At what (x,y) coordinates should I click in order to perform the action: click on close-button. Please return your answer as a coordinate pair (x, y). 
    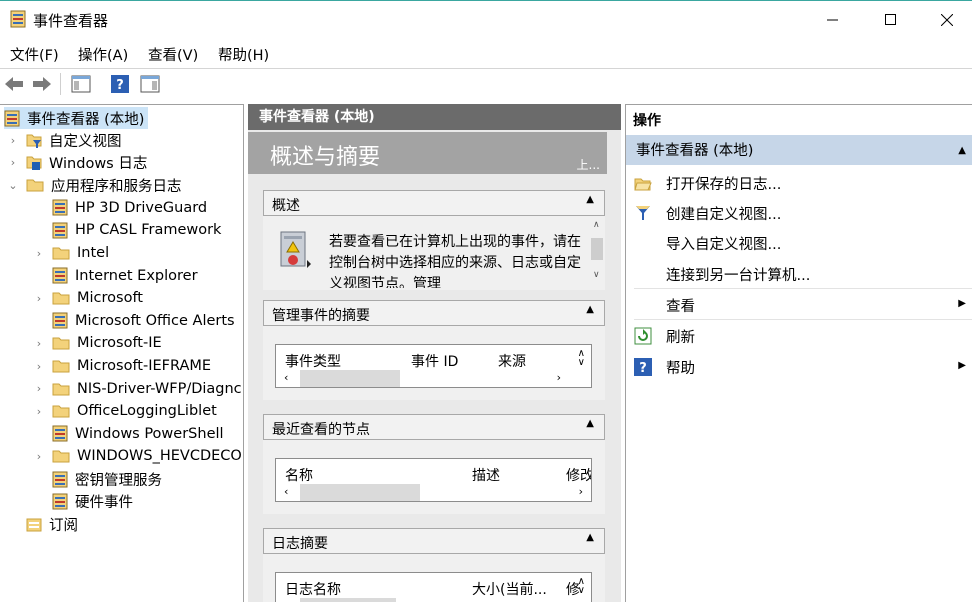
    Looking at the image, I should click on (945, 20).